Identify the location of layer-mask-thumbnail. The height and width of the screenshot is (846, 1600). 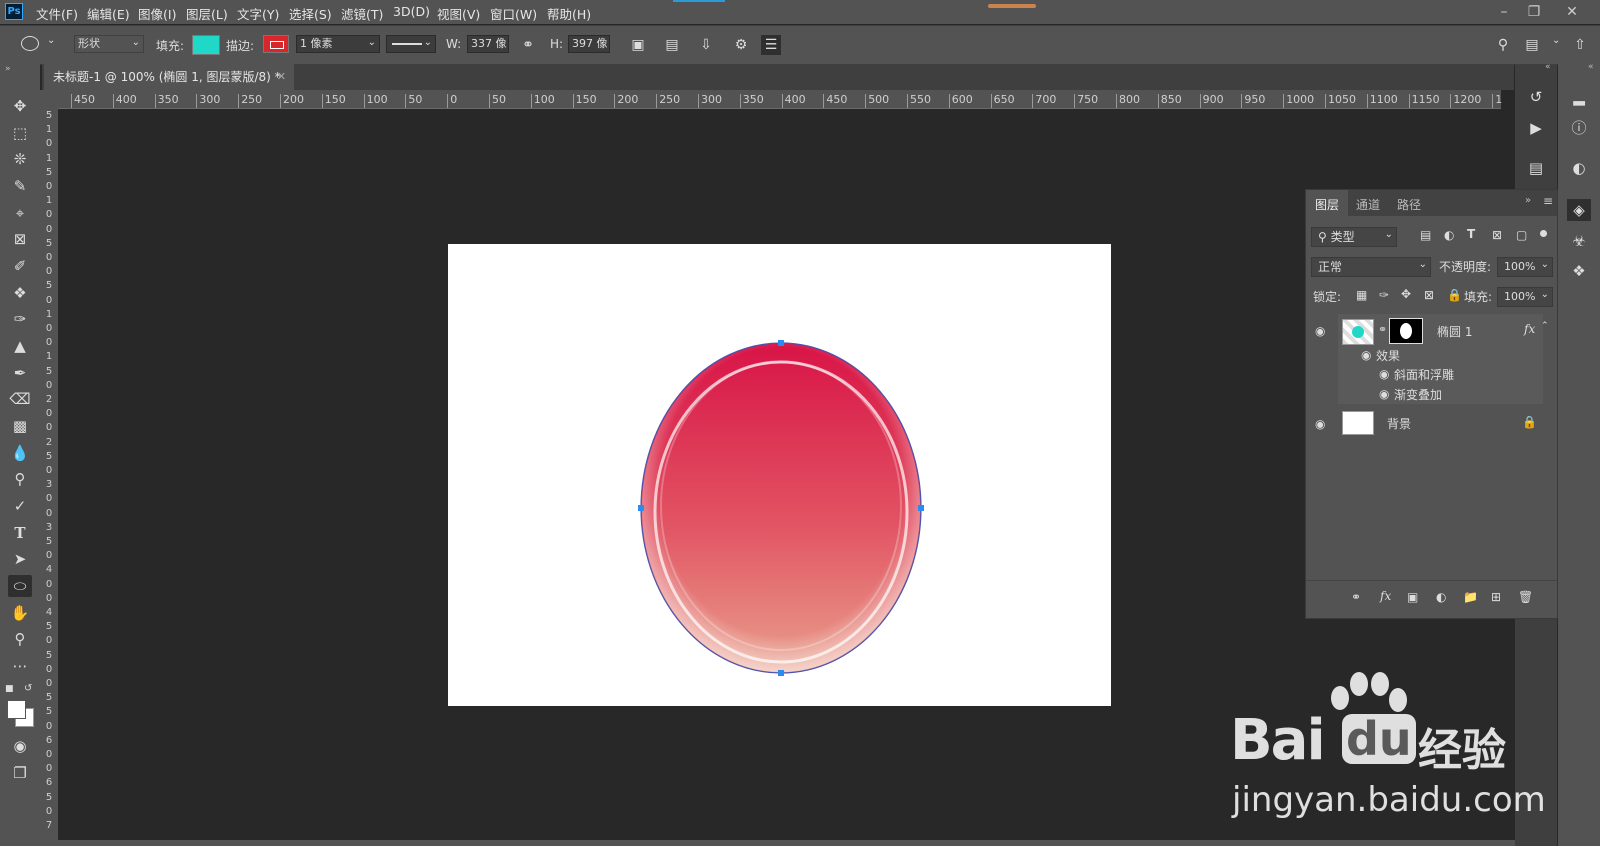
(1406, 331).